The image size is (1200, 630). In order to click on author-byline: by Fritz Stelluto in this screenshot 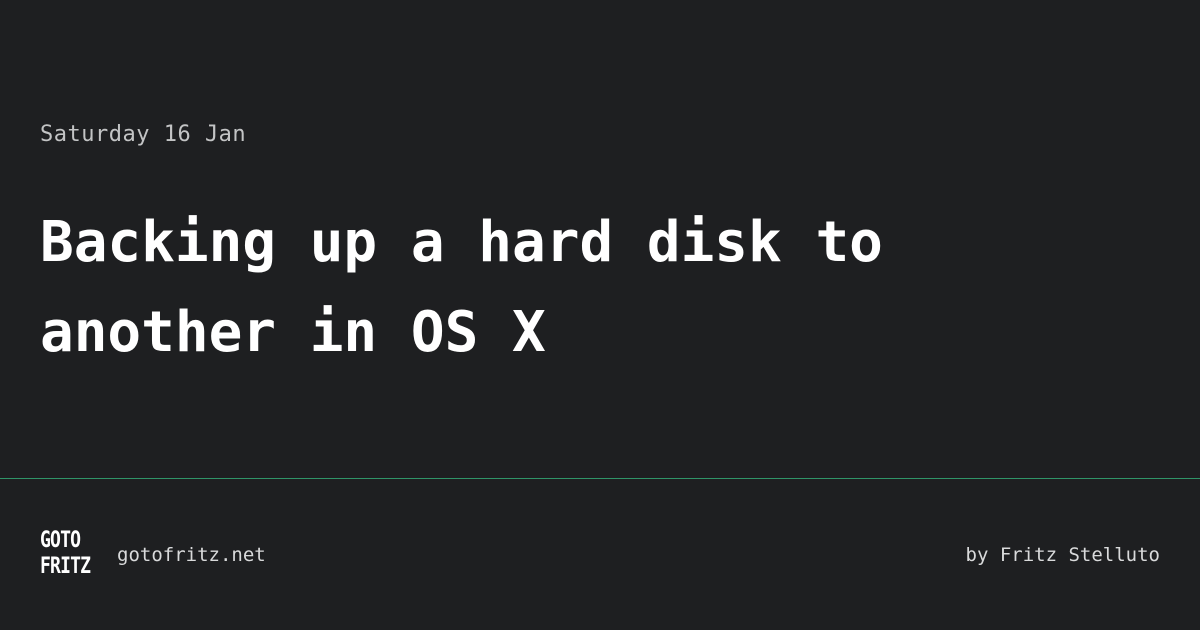, I will do `click(1062, 555)`.